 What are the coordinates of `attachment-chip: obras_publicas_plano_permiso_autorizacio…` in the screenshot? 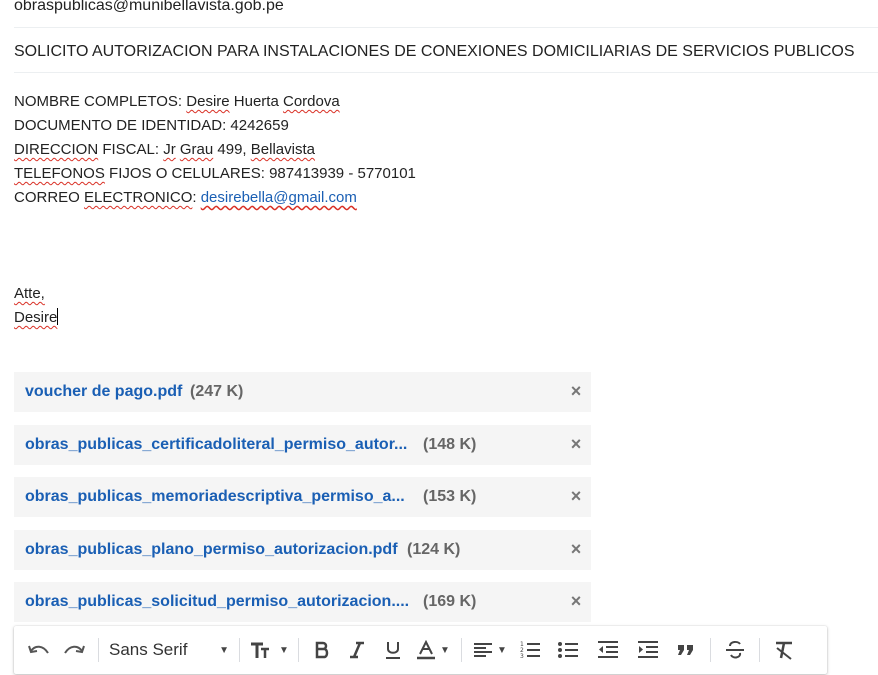 It's located at (302, 549).